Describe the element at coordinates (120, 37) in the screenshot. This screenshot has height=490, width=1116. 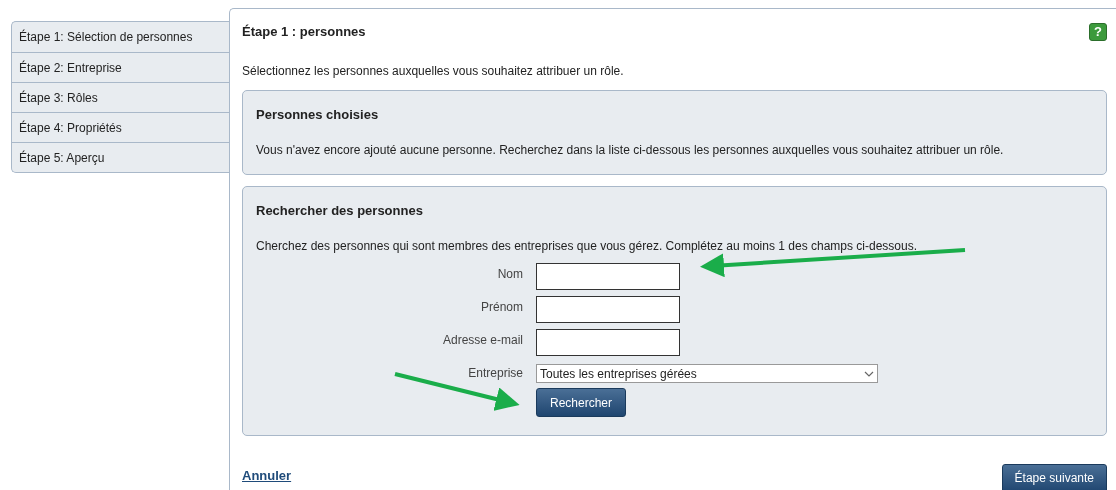
I see `step-item: Étape 1: Sélection de personnes` at that location.